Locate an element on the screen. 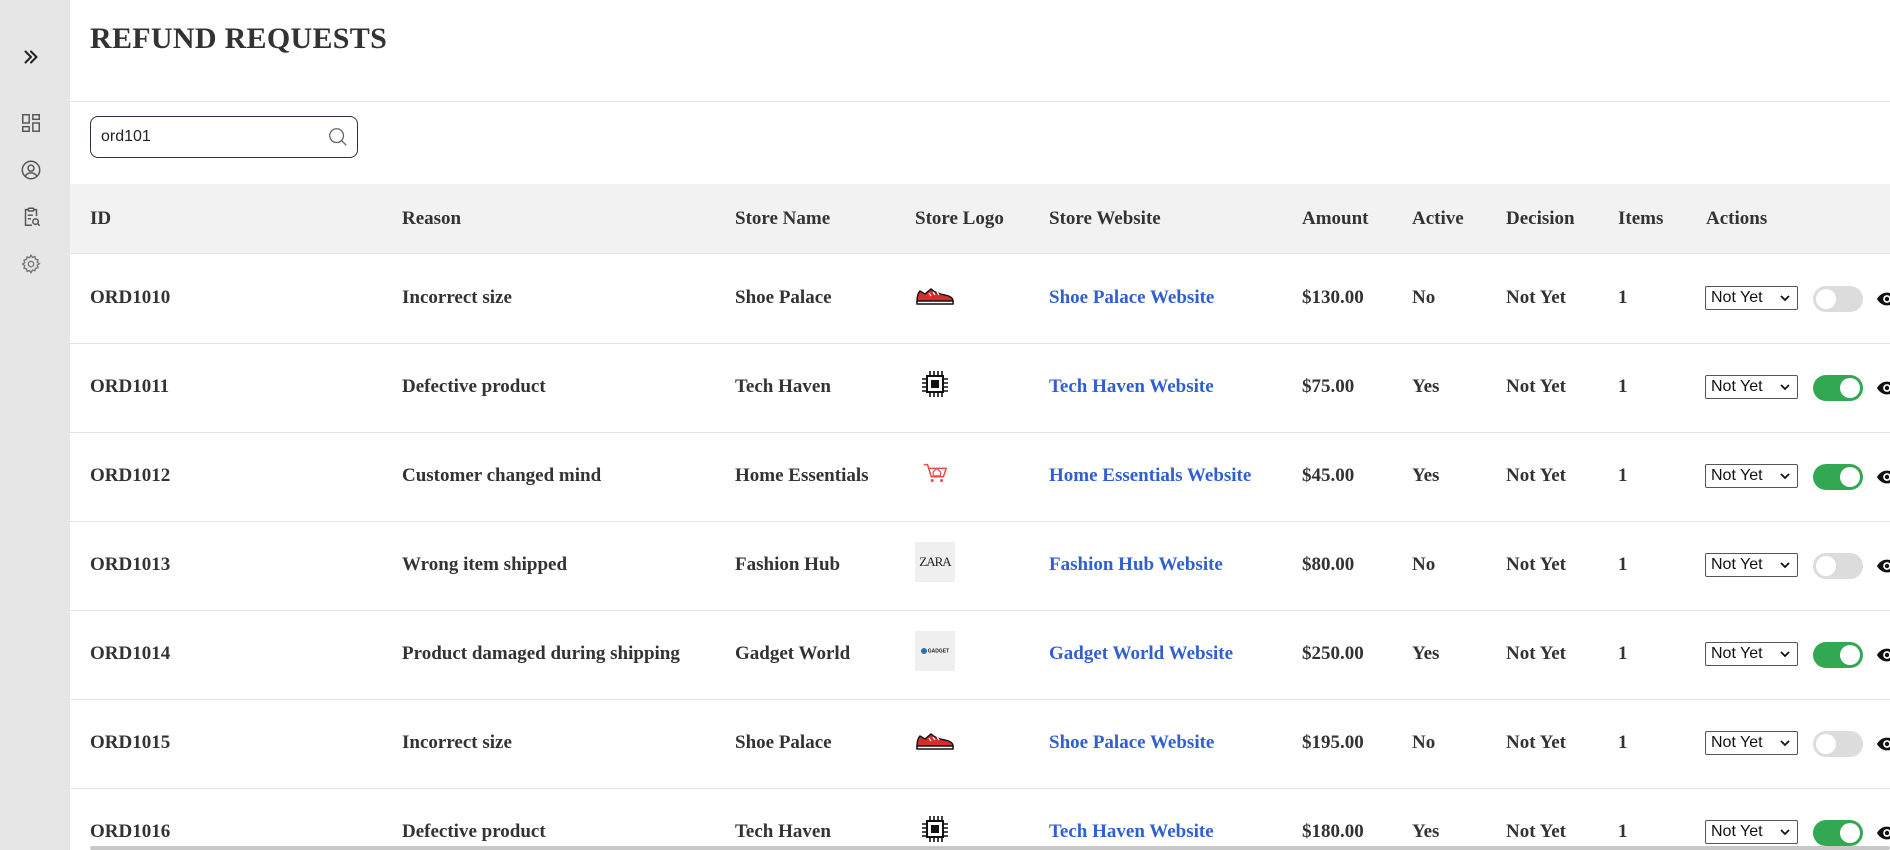 The height and width of the screenshot is (850, 1890). col-header-store-logo: Store Logo is located at coordinates (959, 219).